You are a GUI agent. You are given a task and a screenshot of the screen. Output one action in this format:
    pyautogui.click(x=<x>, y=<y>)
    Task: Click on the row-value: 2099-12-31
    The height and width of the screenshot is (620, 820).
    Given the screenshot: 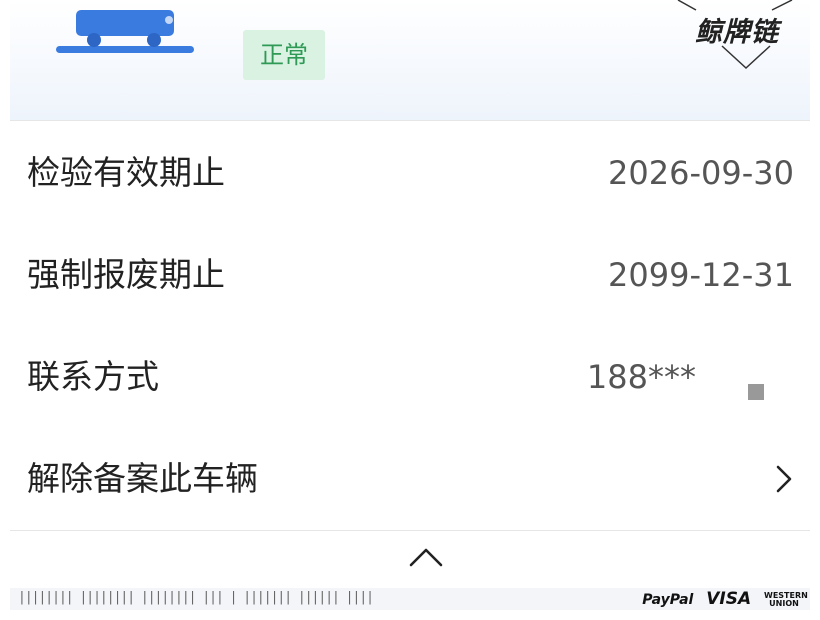 What is the action you would take?
    pyautogui.click(x=701, y=275)
    